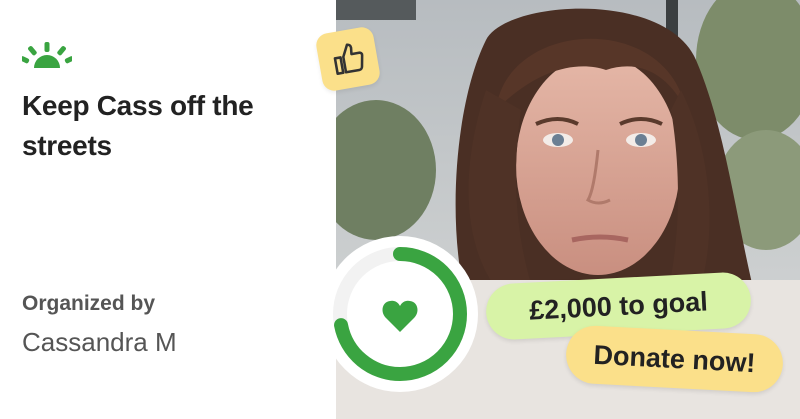  What do you see at coordinates (47, 55) in the screenshot?
I see `sunrise-logo-icon` at bounding box center [47, 55].